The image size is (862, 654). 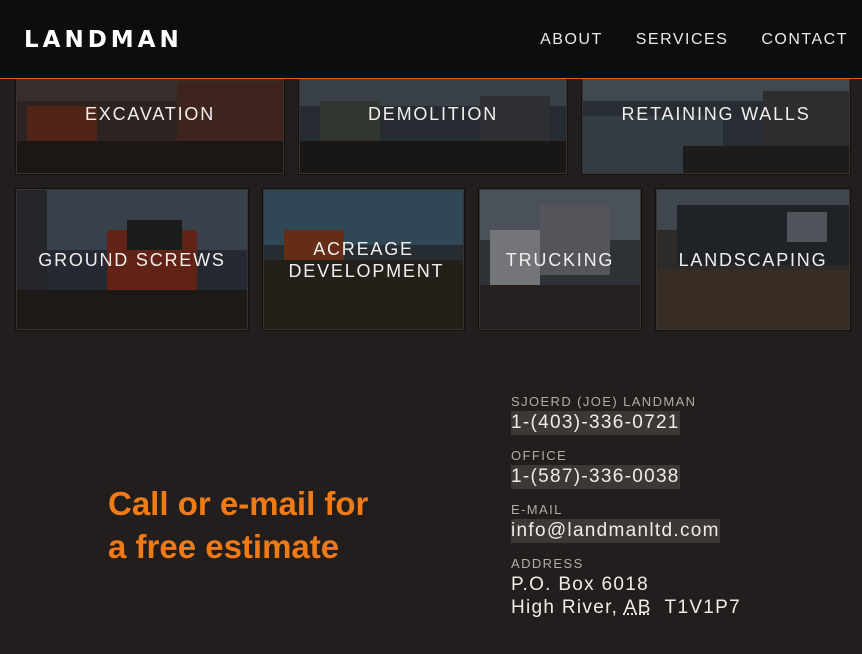 What do you see at coordinates (431, 39) in the screenshot?
I see `site-header: LANDMAN ABOUT SERVICES CONTACT` at bounding box center [431, 39].